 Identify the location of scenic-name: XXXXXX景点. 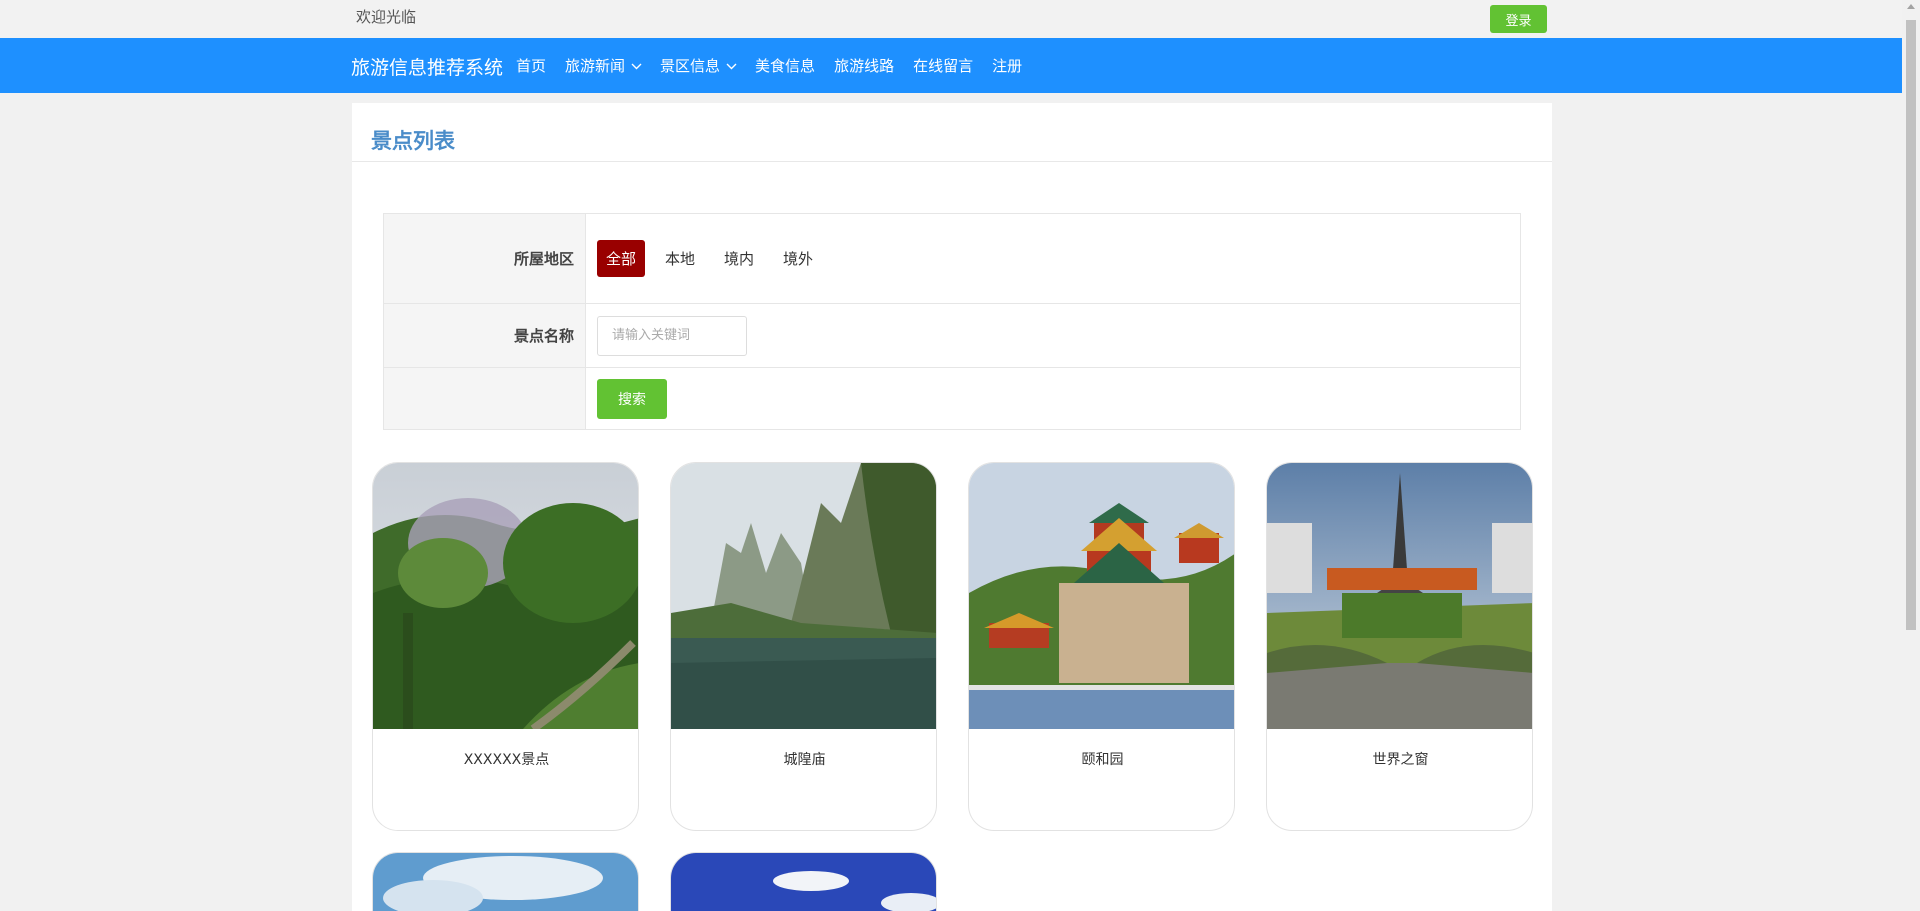
(505, 759).